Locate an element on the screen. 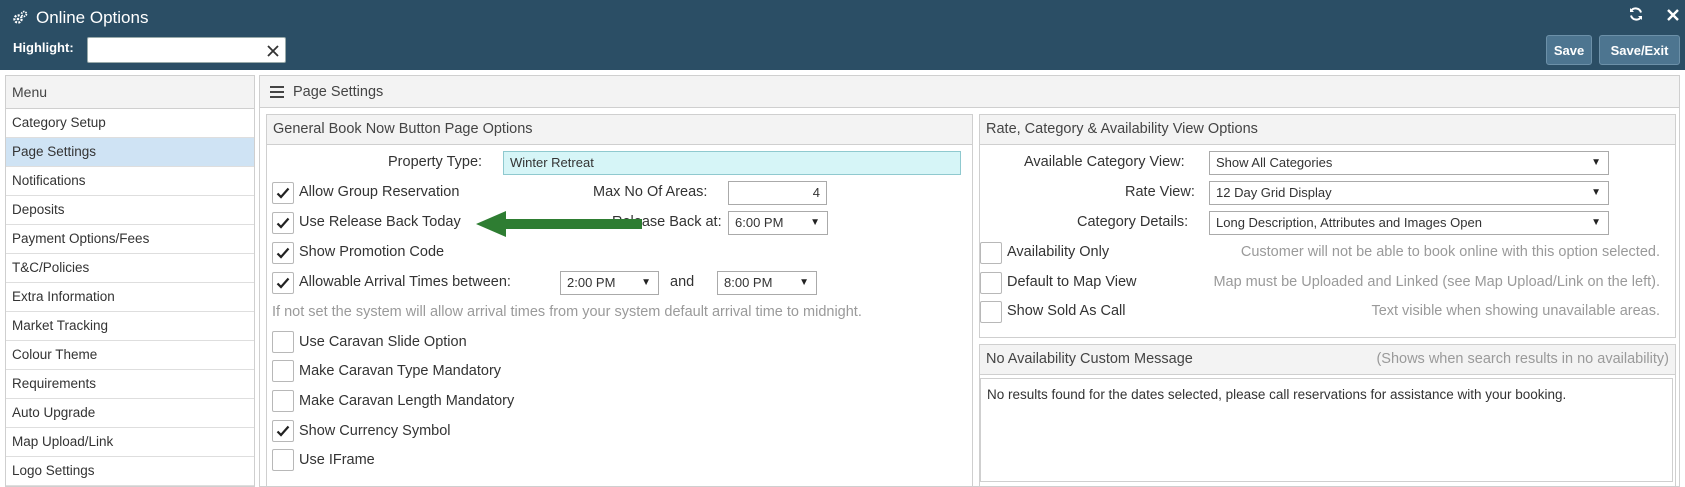 The width and height of the screenshot is (1685, 487). arrival-from-select: 2:00 PM ▼ is located at coordinates (609, 283).